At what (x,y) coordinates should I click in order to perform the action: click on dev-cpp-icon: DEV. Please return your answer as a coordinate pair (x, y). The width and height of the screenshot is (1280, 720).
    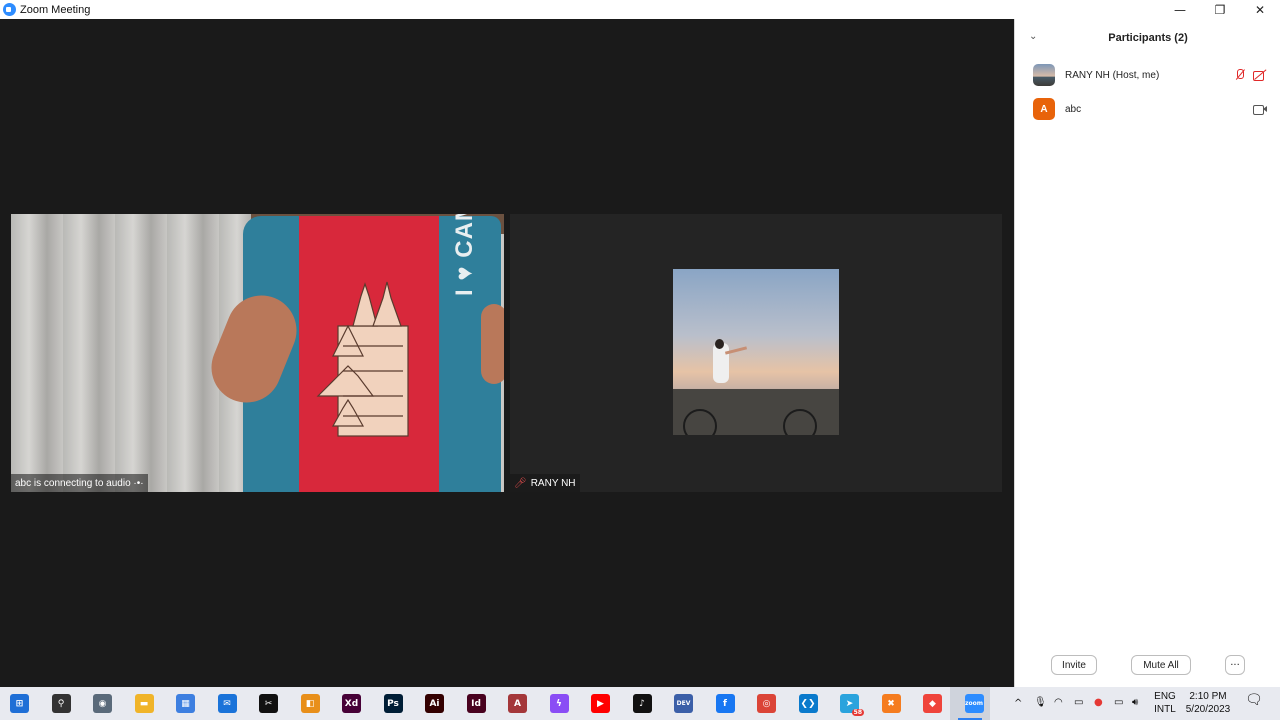
    Looking at the image, I should click on (683, 703).